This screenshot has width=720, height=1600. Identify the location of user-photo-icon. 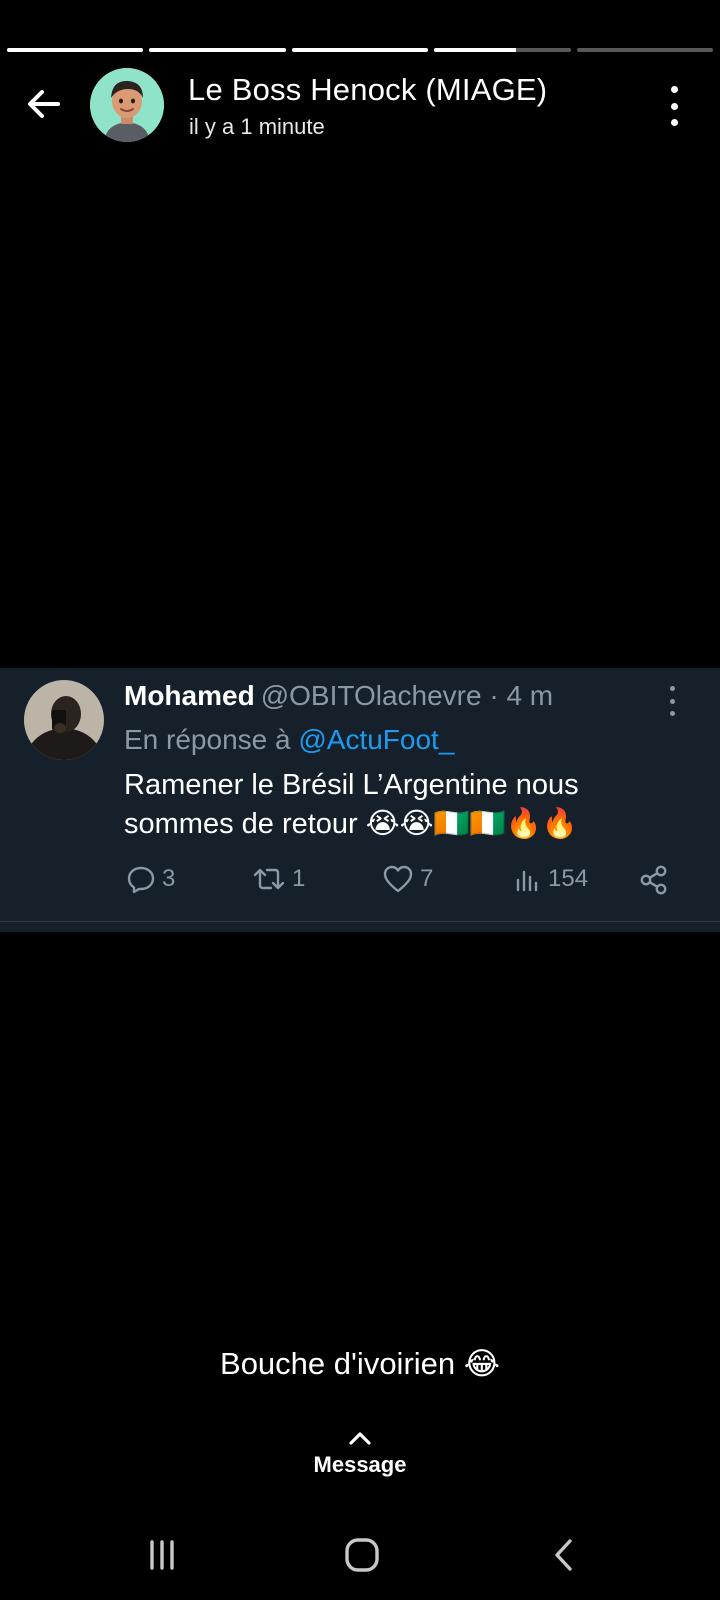
(64, 720).